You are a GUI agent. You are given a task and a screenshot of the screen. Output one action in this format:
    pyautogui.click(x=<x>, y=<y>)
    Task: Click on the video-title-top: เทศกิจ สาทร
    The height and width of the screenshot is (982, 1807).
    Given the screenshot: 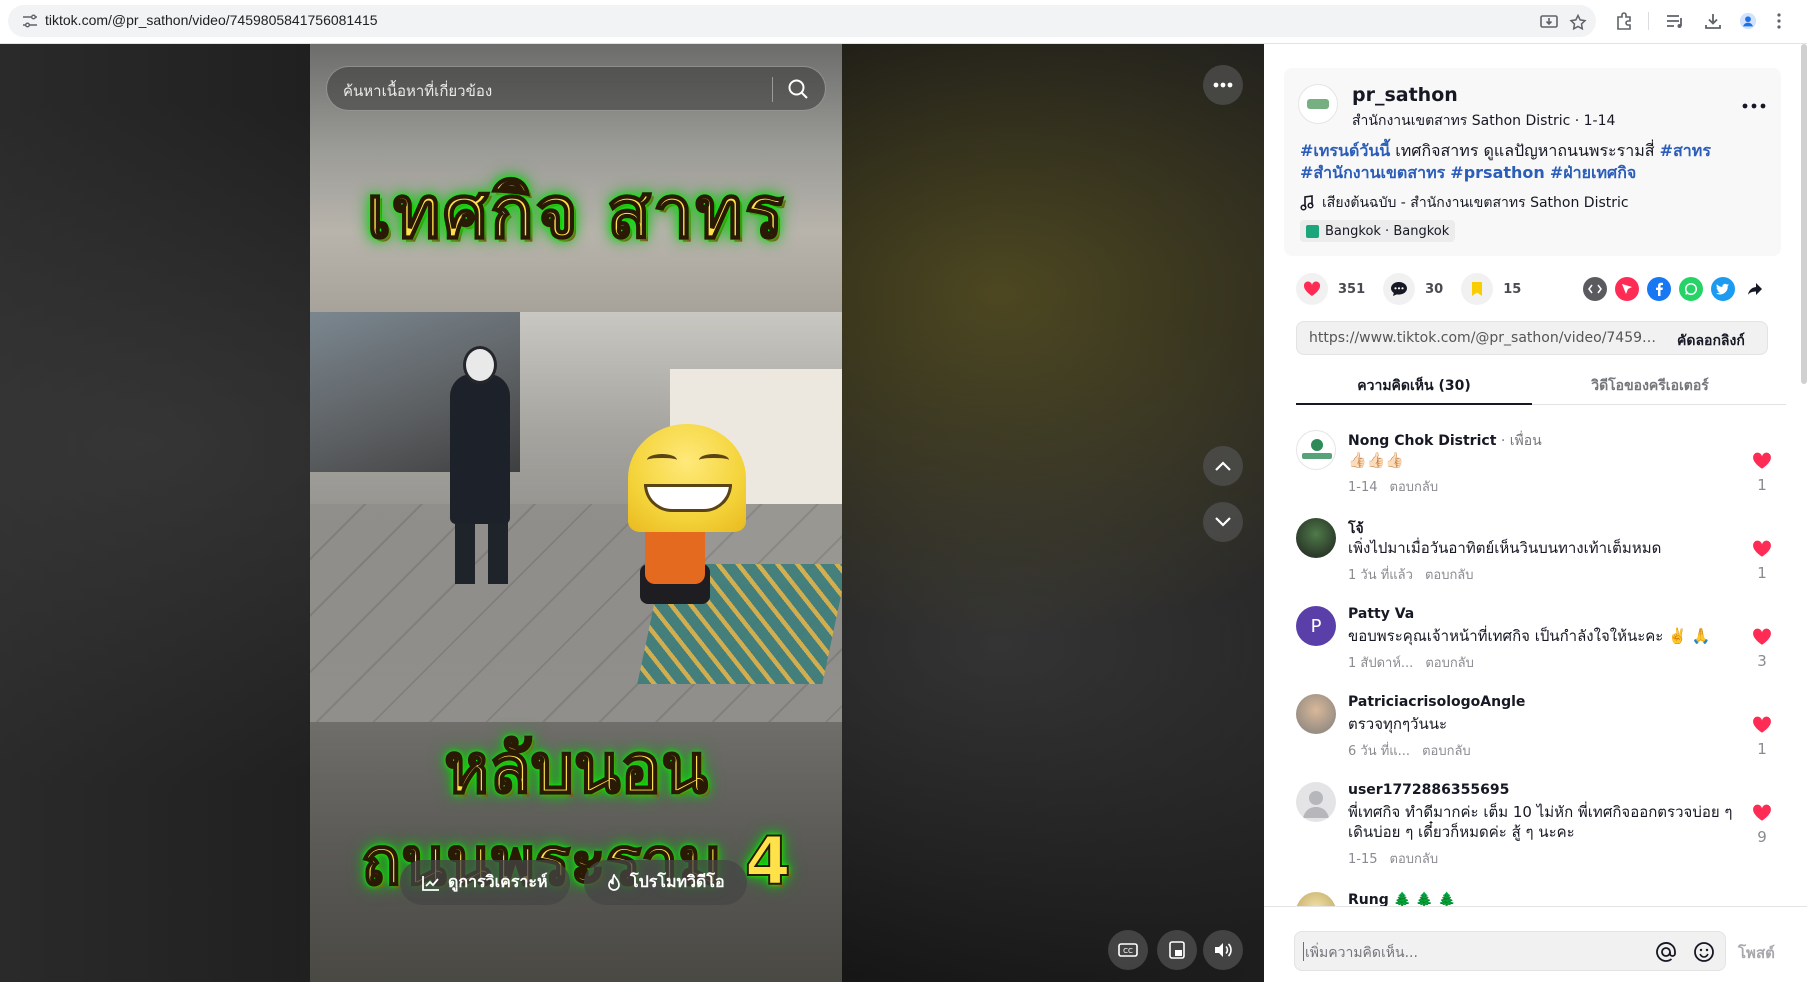 What is the action you would take?
    pyautogui.click(x=575, y=212)
    